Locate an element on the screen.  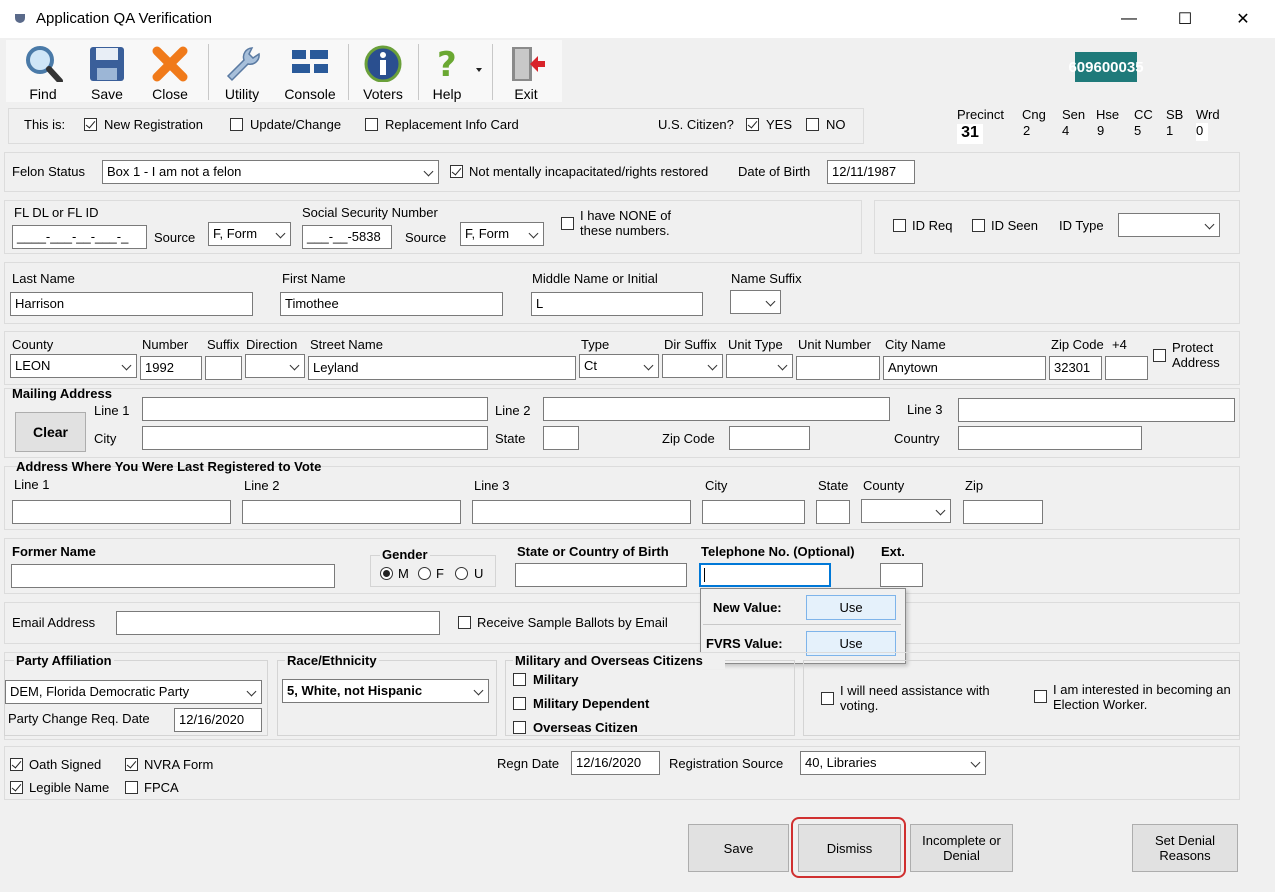
legible-name-checkbox is located at coordinates (16, 787).